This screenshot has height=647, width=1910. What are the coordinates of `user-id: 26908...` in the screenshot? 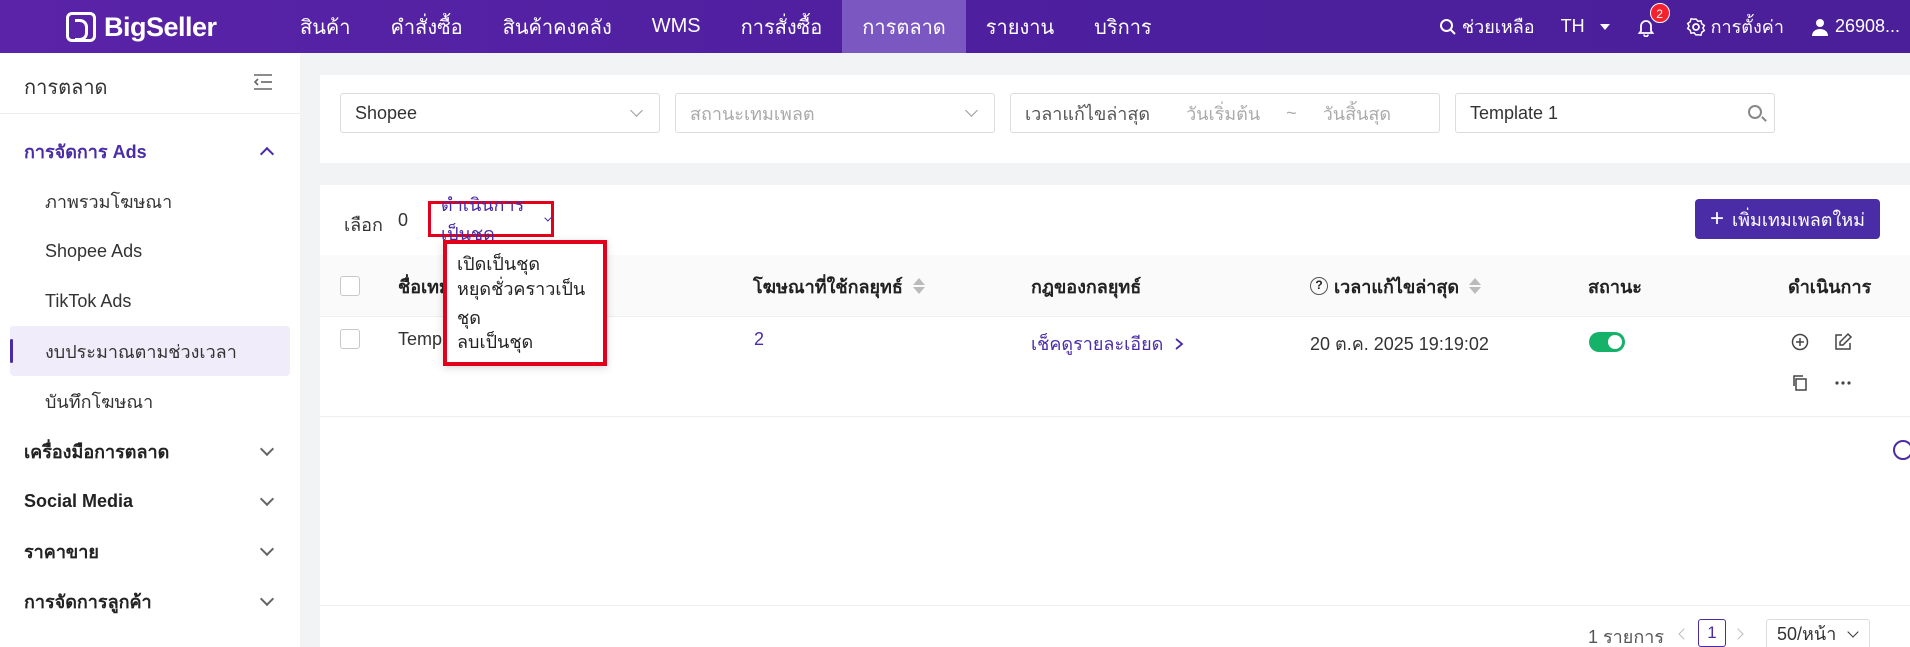 It's located at (1867, 26).